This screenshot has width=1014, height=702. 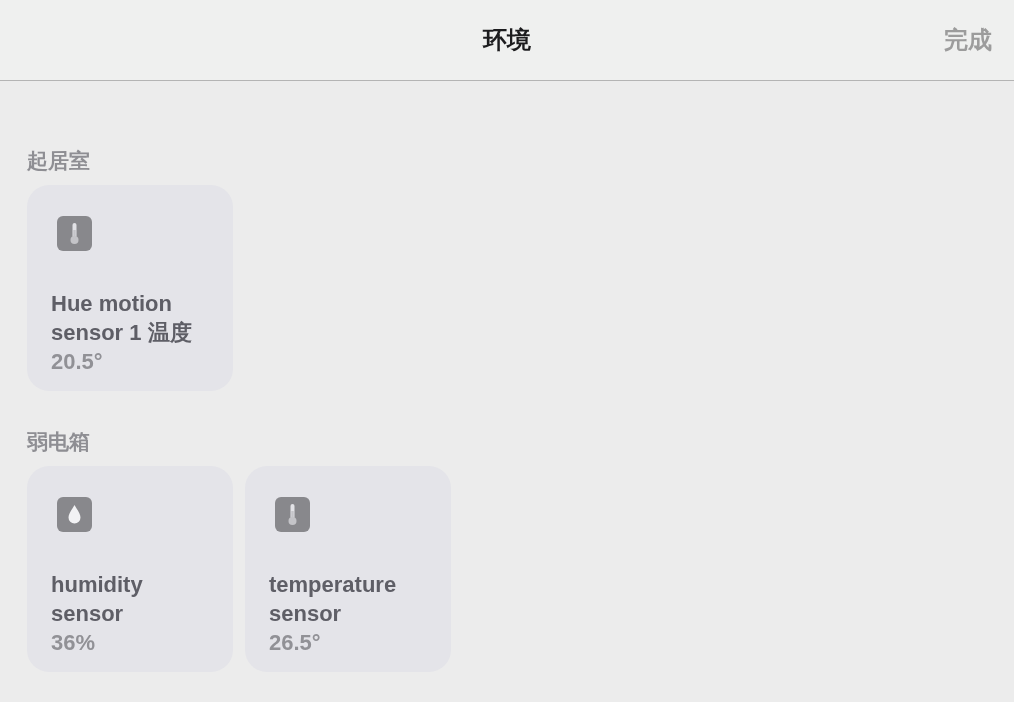 I want to click on sensor-reading: 36%, so click(x=73, y=643).